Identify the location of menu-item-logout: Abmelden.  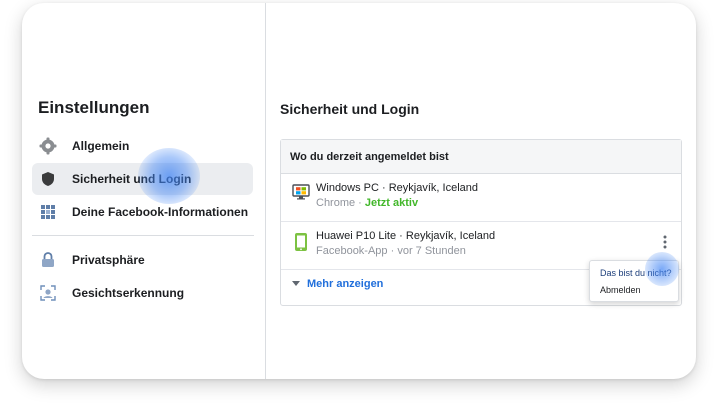
(620, 290).